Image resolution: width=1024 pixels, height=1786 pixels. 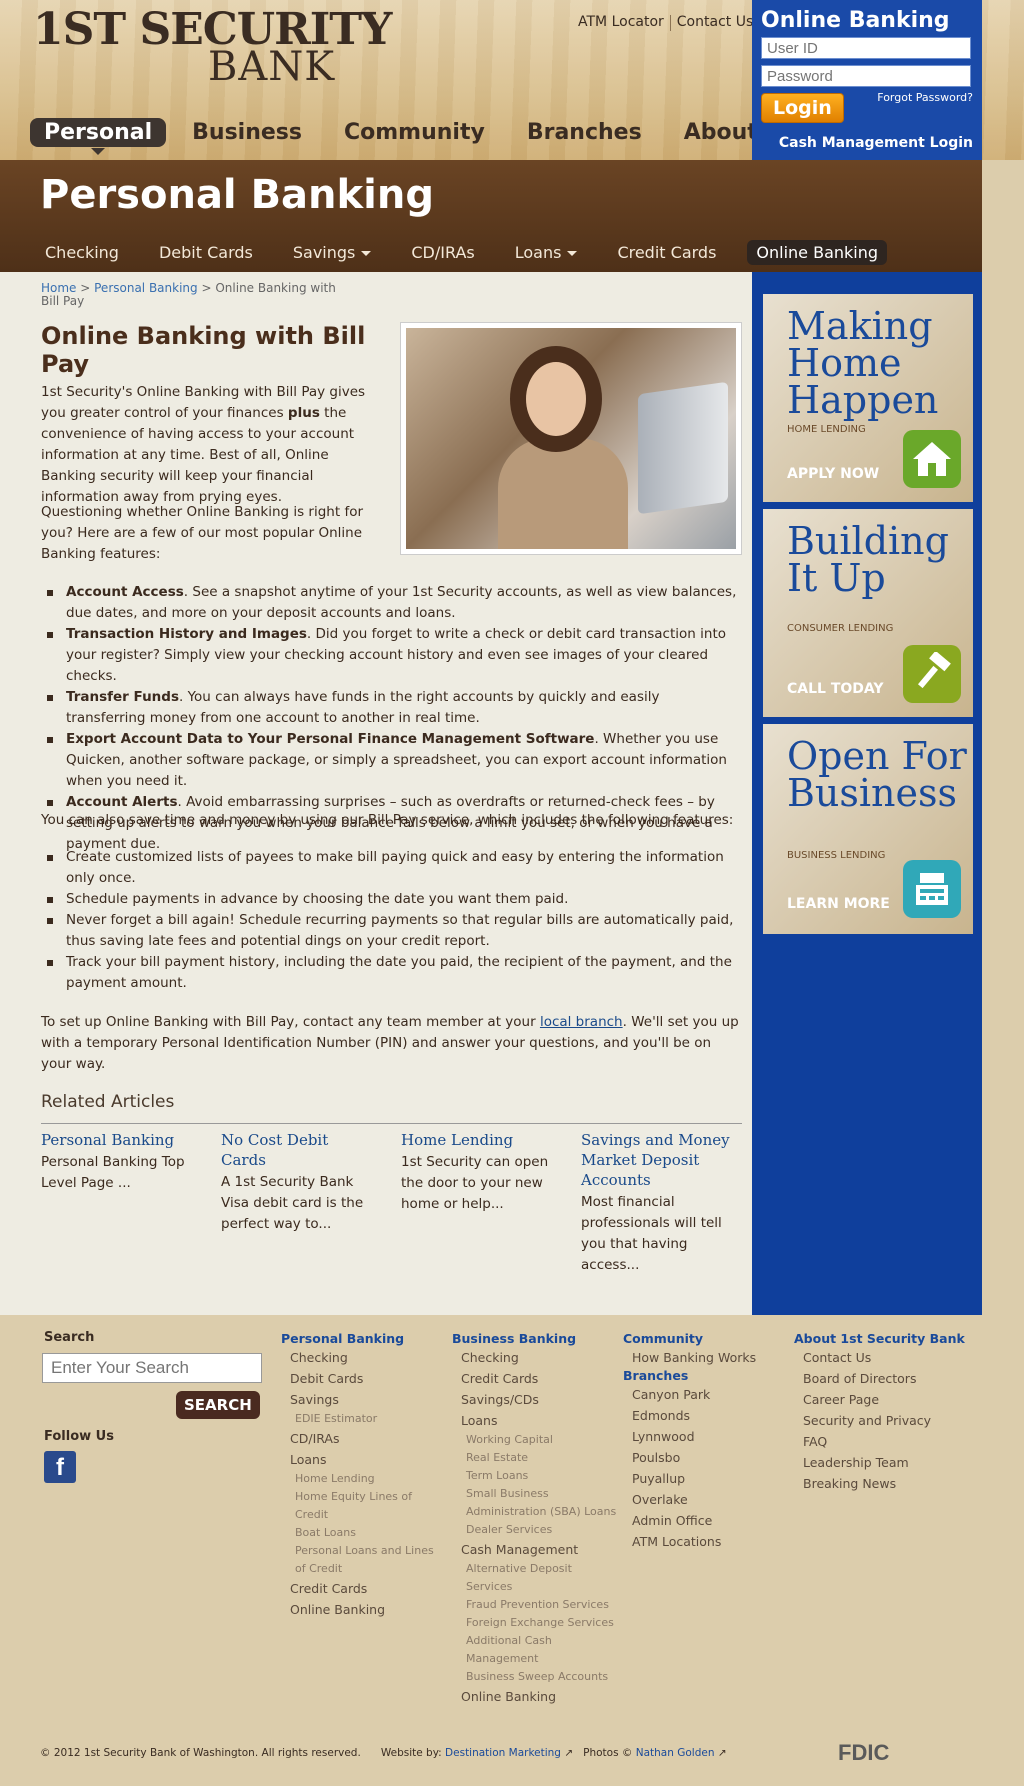 What do you see at coordinates (666, 252) in the screenshot?
I see `subnav-credit-cards: Credit Cards` at bounding box center [666, 252].